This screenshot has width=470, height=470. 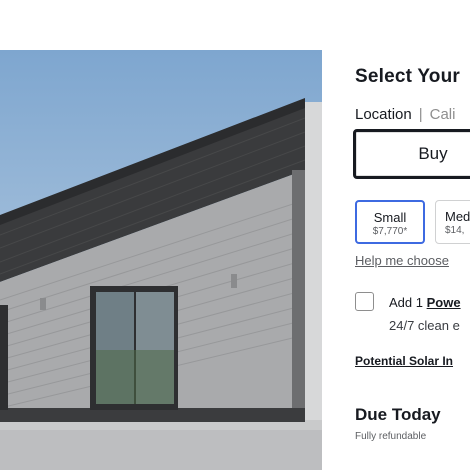 I want to click on help-me-choose-link: Help me choose, so click(x=402, y=260).